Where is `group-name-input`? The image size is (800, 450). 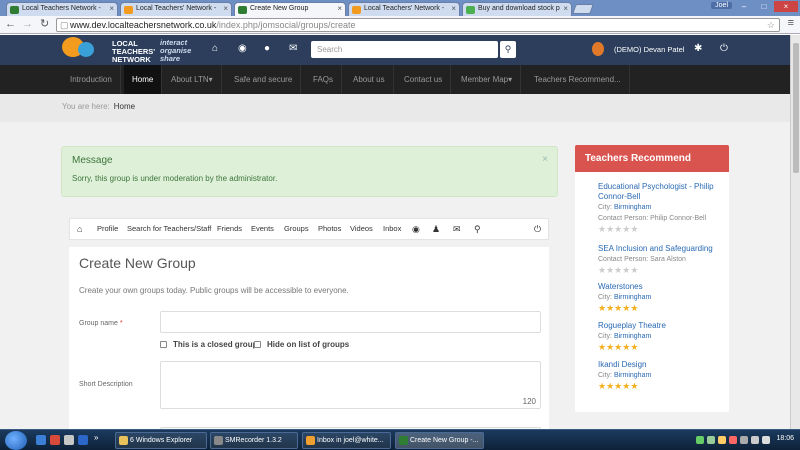
group-name-input is located at coordinates (350, 322).